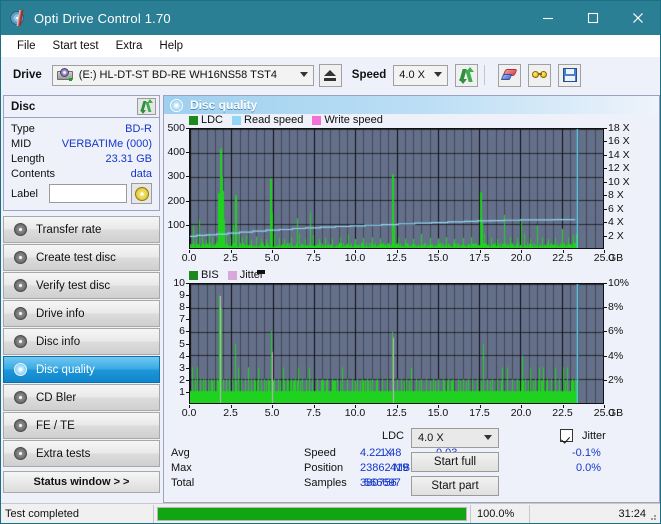  Describe the element at coordinates (224, 105) in the screenshot. I see `panel-title: Disc quality` at that location.